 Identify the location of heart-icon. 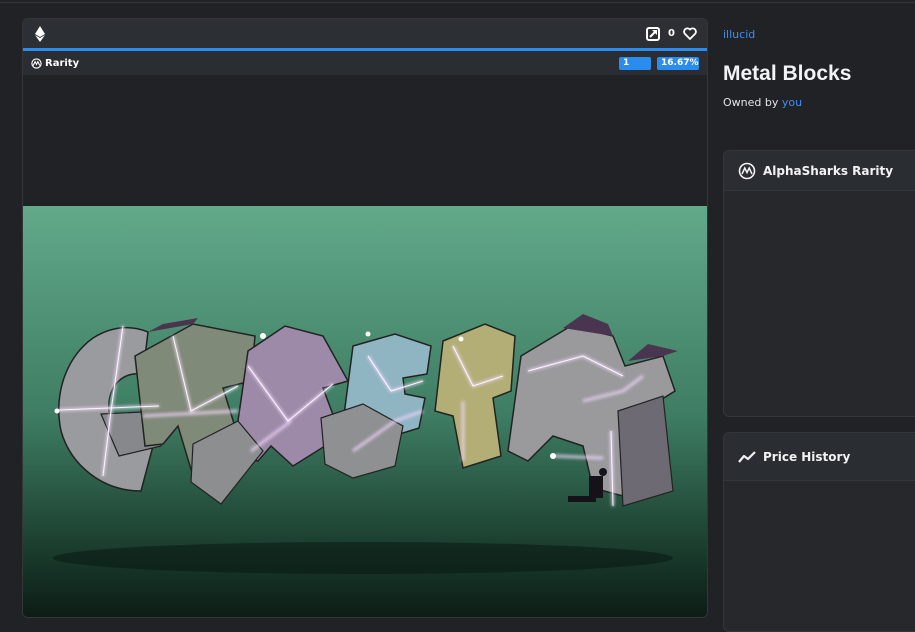
(690, 33).